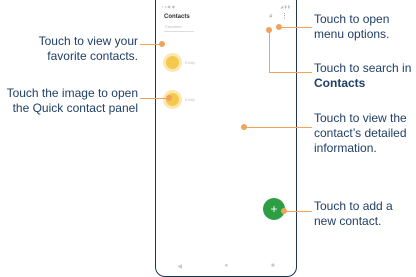 This screenshot has width=416, height=277. I want to click on callout-favorites-line1: Touch to view your, so click(88, 41).